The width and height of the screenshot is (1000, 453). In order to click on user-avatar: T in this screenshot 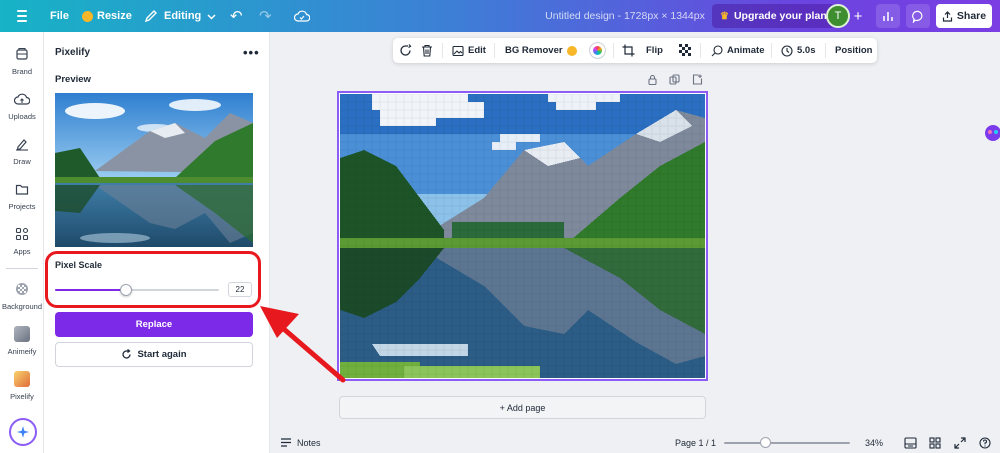, I will do `click(838, 16)`.